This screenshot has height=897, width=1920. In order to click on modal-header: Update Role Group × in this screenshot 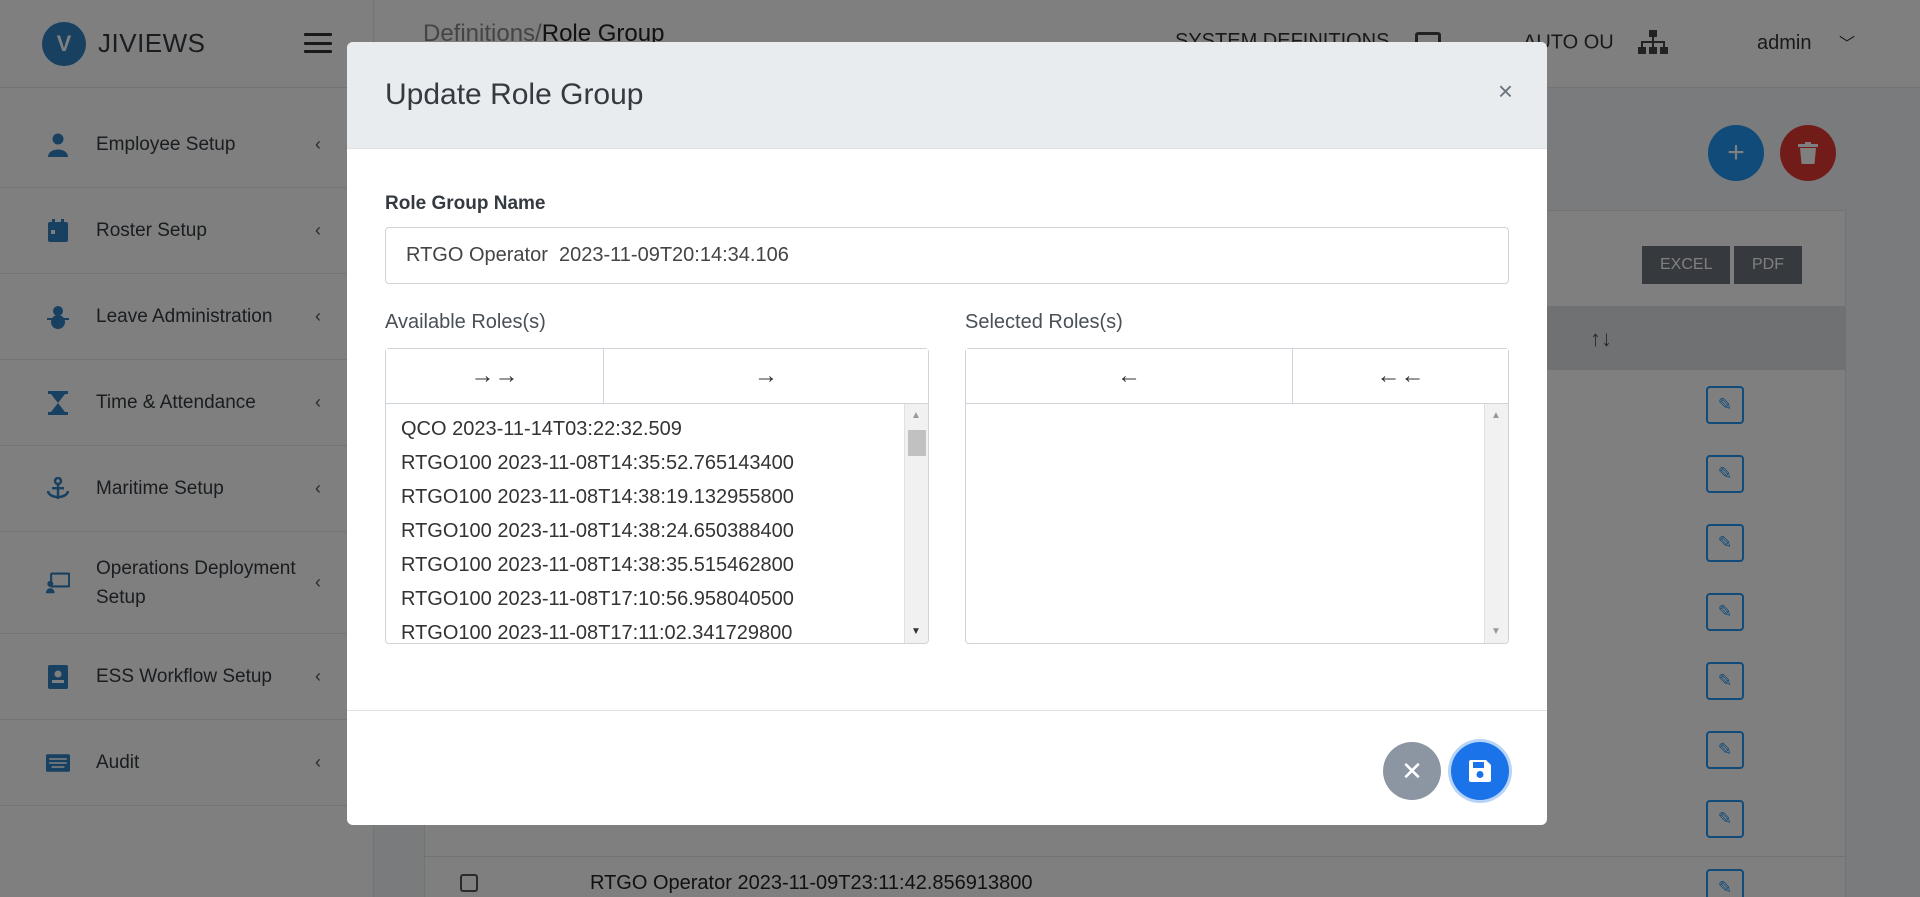, I will do `click(947, 95)`.